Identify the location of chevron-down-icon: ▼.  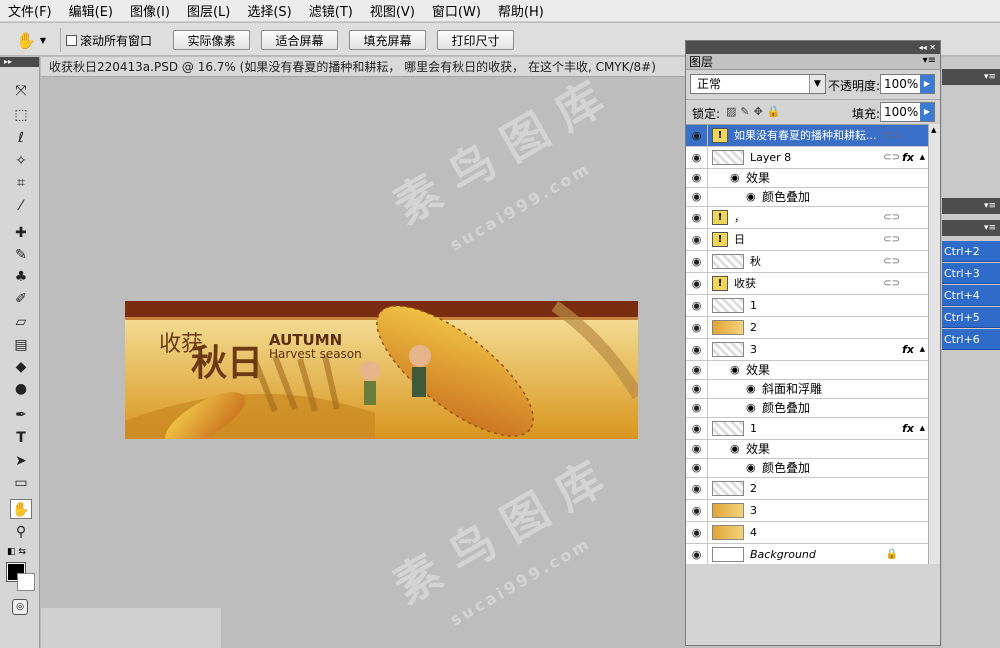
(817, 84).